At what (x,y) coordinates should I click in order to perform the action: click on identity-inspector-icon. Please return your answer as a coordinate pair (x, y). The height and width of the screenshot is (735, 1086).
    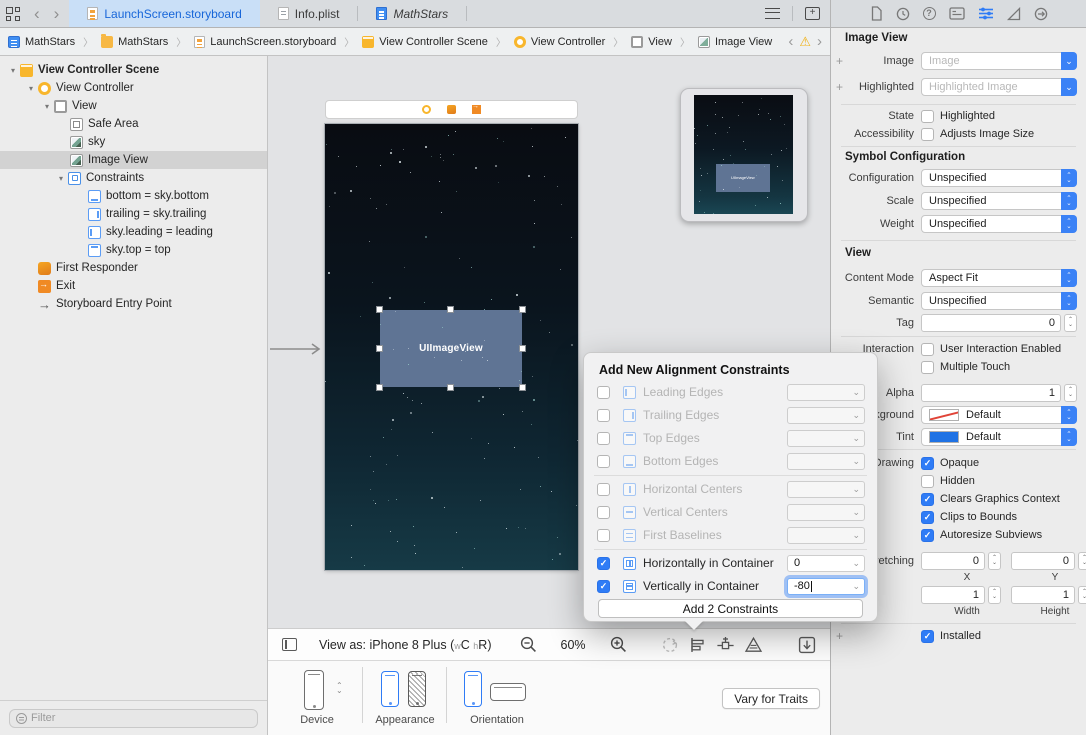
    Looking at the image, I should click on (956, 13).